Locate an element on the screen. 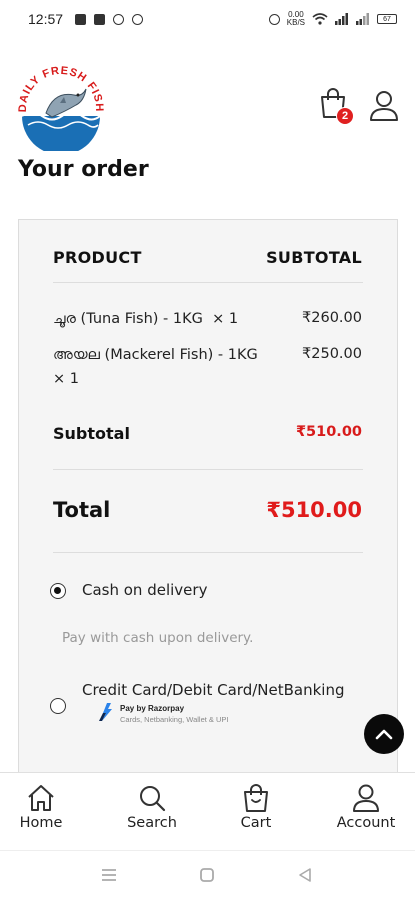 The width and height of the screenshot is (415, 900). user-icon is located at coordinates (384, 106).